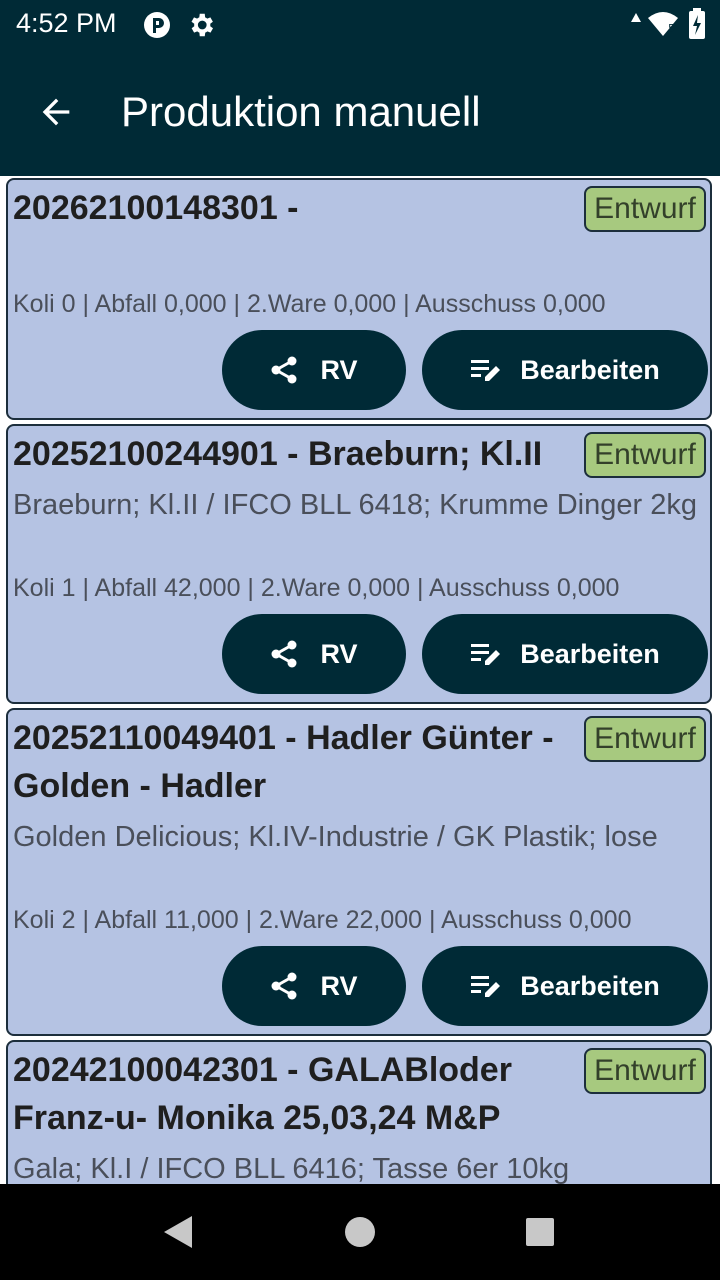 Image resolution: width=720 pixels, height=1280 pixels. I want to click on system-navigation-bar, so click(360, 1232).